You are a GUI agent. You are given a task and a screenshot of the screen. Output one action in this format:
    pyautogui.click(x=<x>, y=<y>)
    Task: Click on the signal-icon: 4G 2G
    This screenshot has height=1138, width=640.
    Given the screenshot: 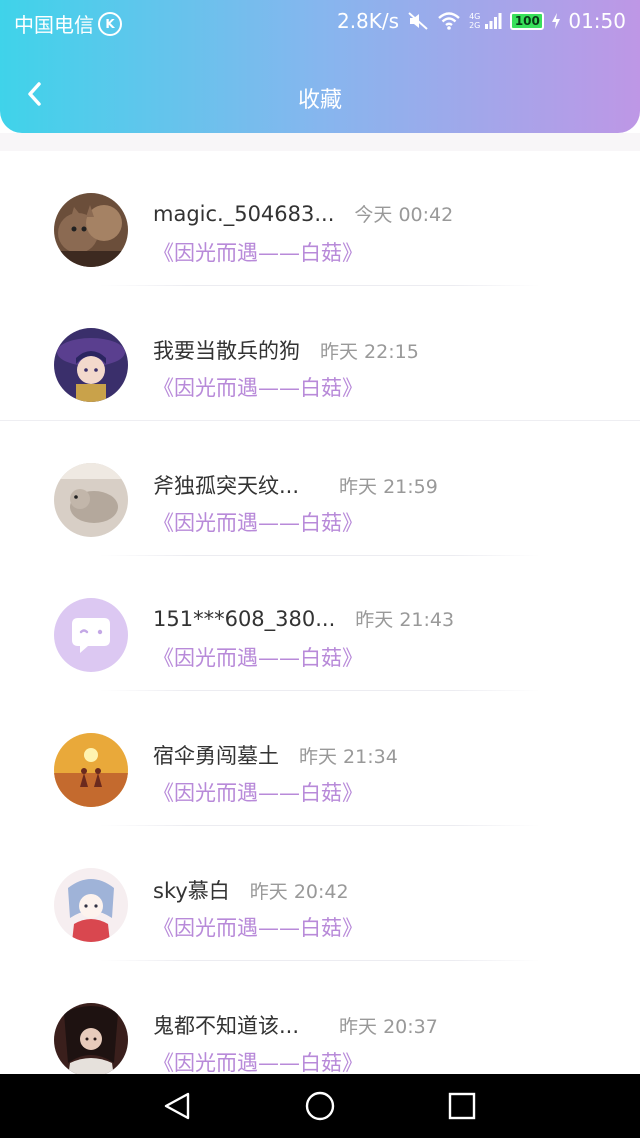 What is the action you would take?
    pyautogui.click(x=485, y=21)
    